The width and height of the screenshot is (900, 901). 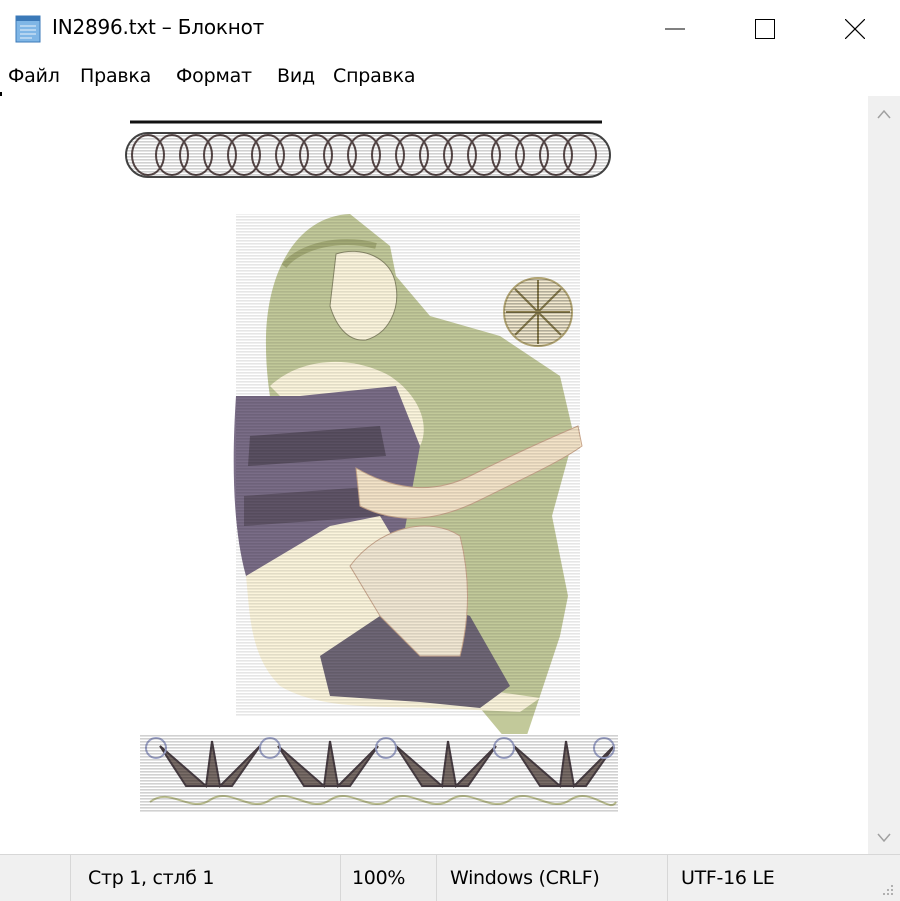 I want to click on zoom-level: 100%, so click(x=379, y=878).